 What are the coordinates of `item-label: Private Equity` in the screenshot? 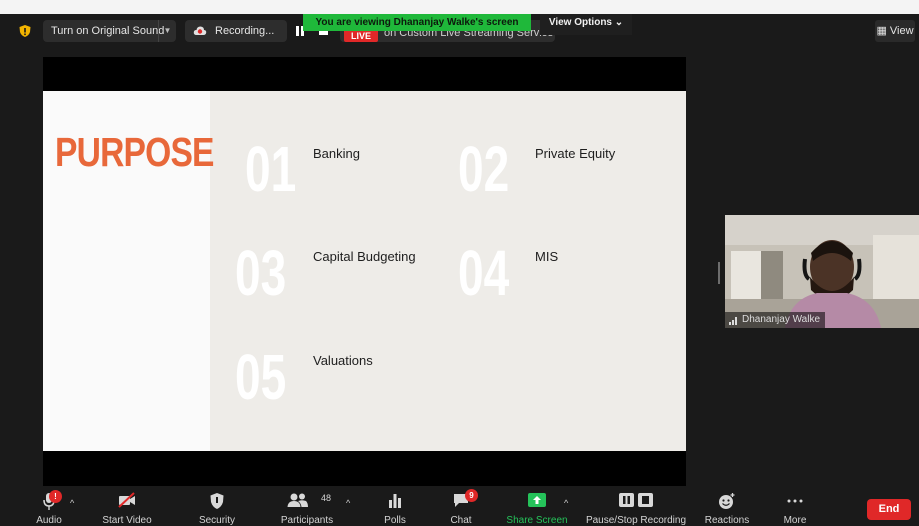 It's located at (575, 153).